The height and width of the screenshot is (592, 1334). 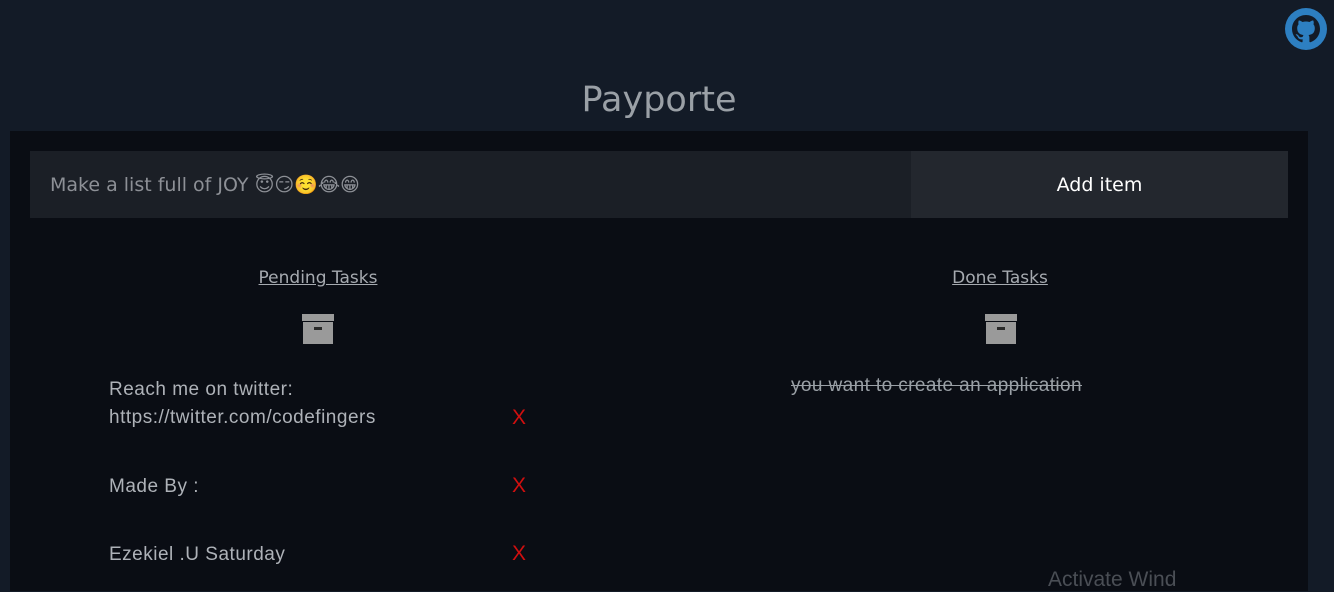 I want to click on add-item-button: Add item, so click(x=1099, y=184).